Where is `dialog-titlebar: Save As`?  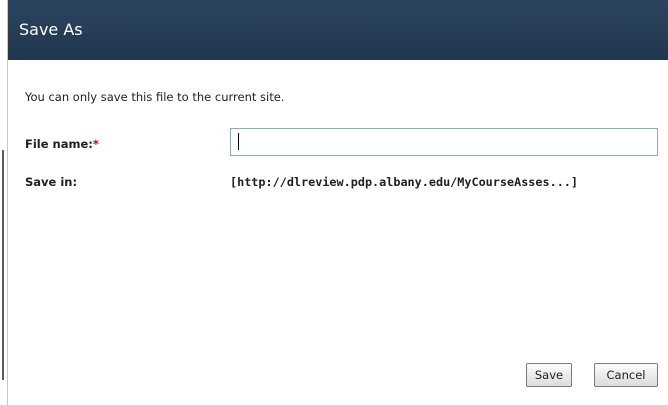
dialog-titlebar: Save As is located at coordinates (338, 30).